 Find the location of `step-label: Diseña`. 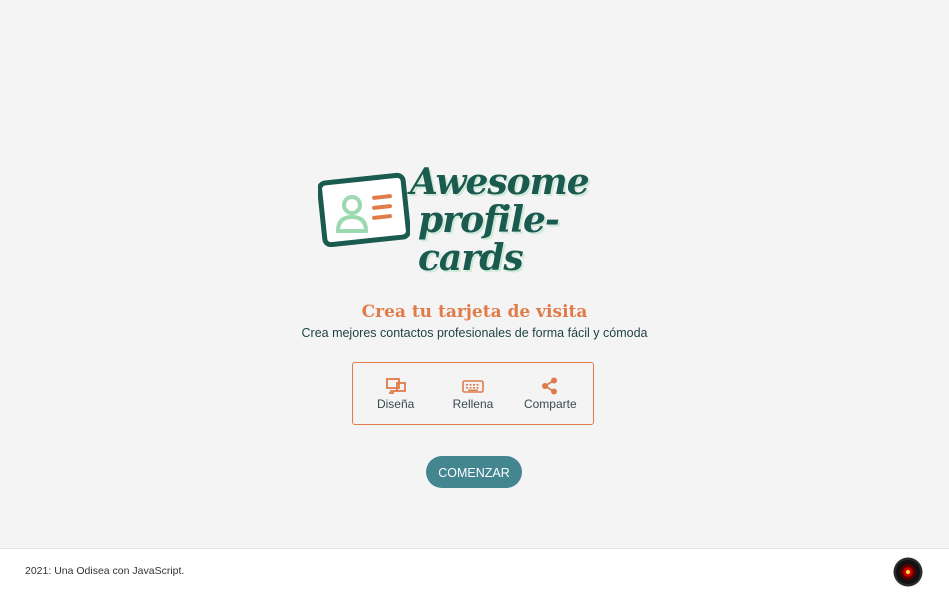

step-label: Diseña is located at coordinates (395, 403).